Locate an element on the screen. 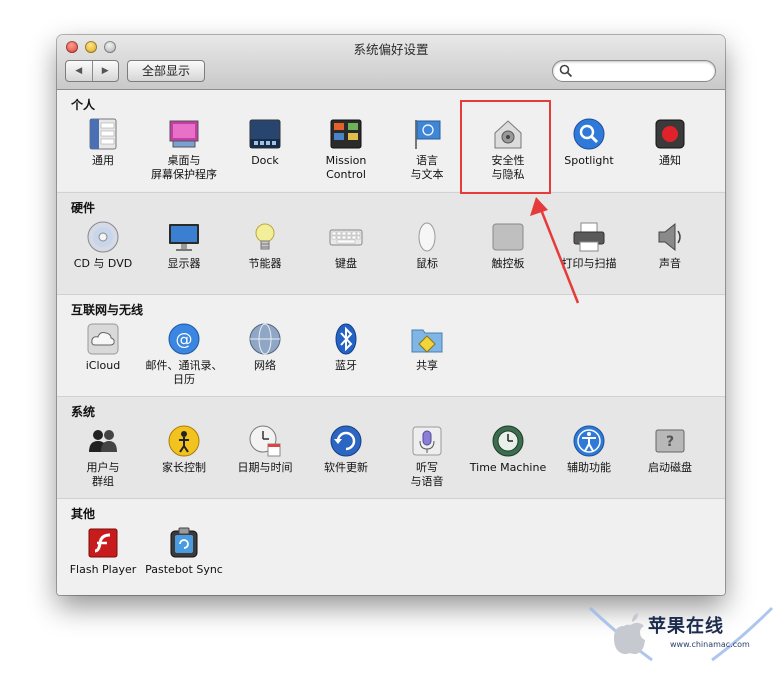 This screenshot has height=675, width=782. pane-label: 语言 与文本 is located at coordinates (427, 167).